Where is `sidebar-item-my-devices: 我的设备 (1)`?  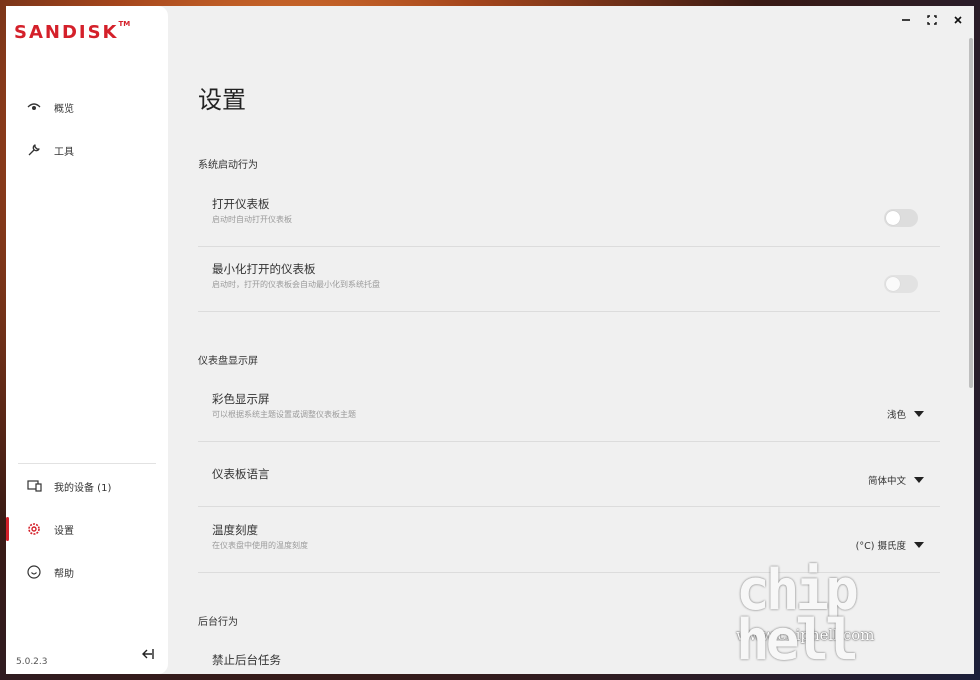 sidebar-item-my-devices: 我的设备 (1) is located at coordinates (87, 486).